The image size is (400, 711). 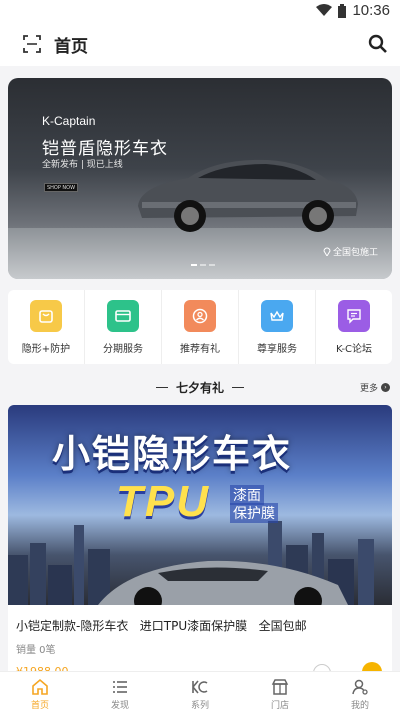 I want to click on section-header: 七夕有礼 更多 ›, so click(x=200, y=388).